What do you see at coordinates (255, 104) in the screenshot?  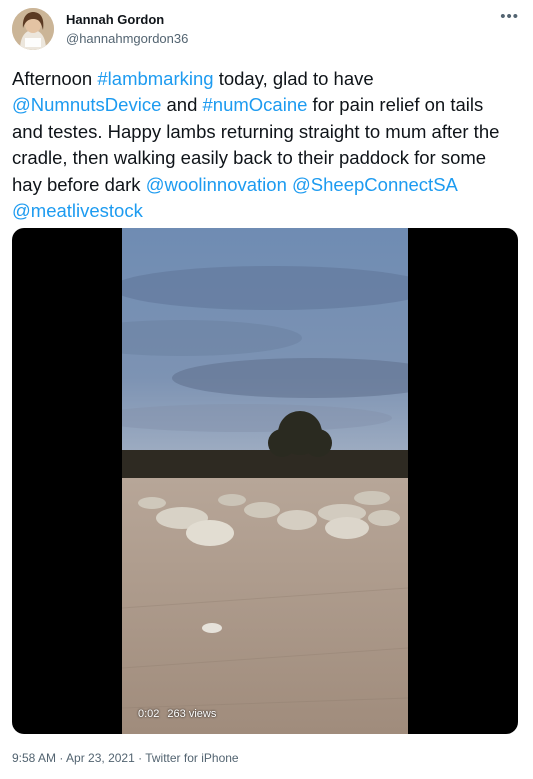 I see `hashtag-link: #numOcaine` at bounding box center [255, 104].